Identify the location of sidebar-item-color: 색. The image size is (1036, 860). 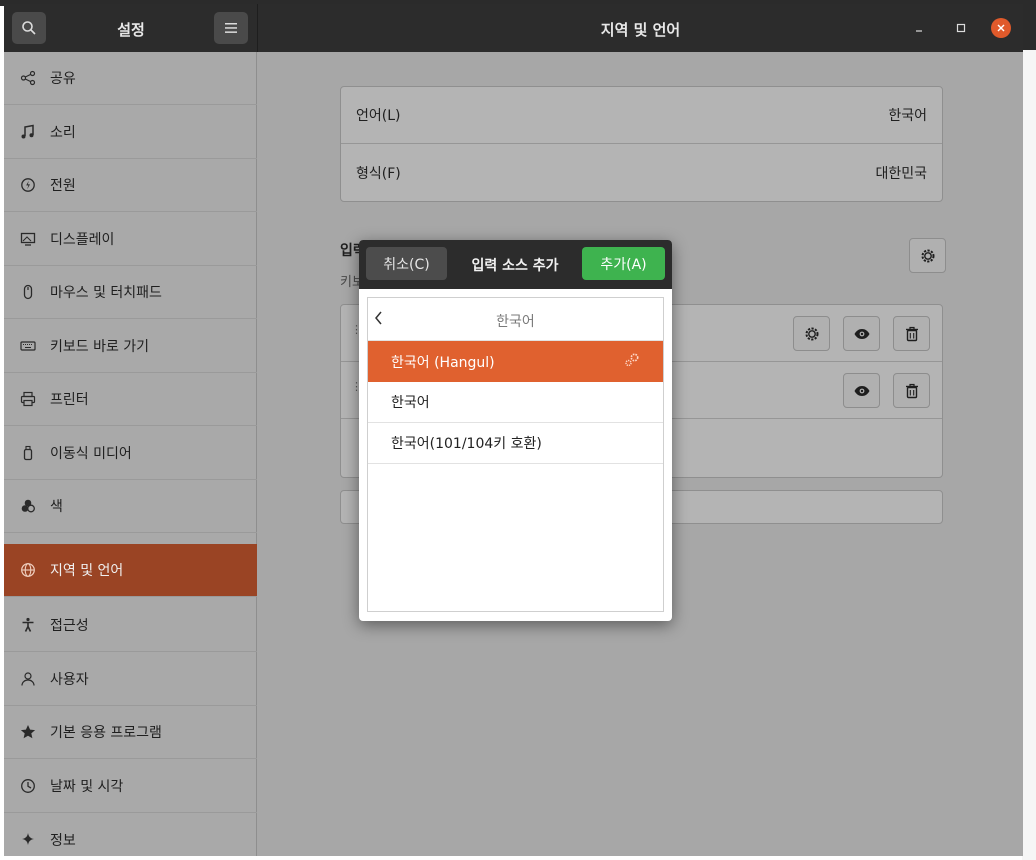
(130, 506).